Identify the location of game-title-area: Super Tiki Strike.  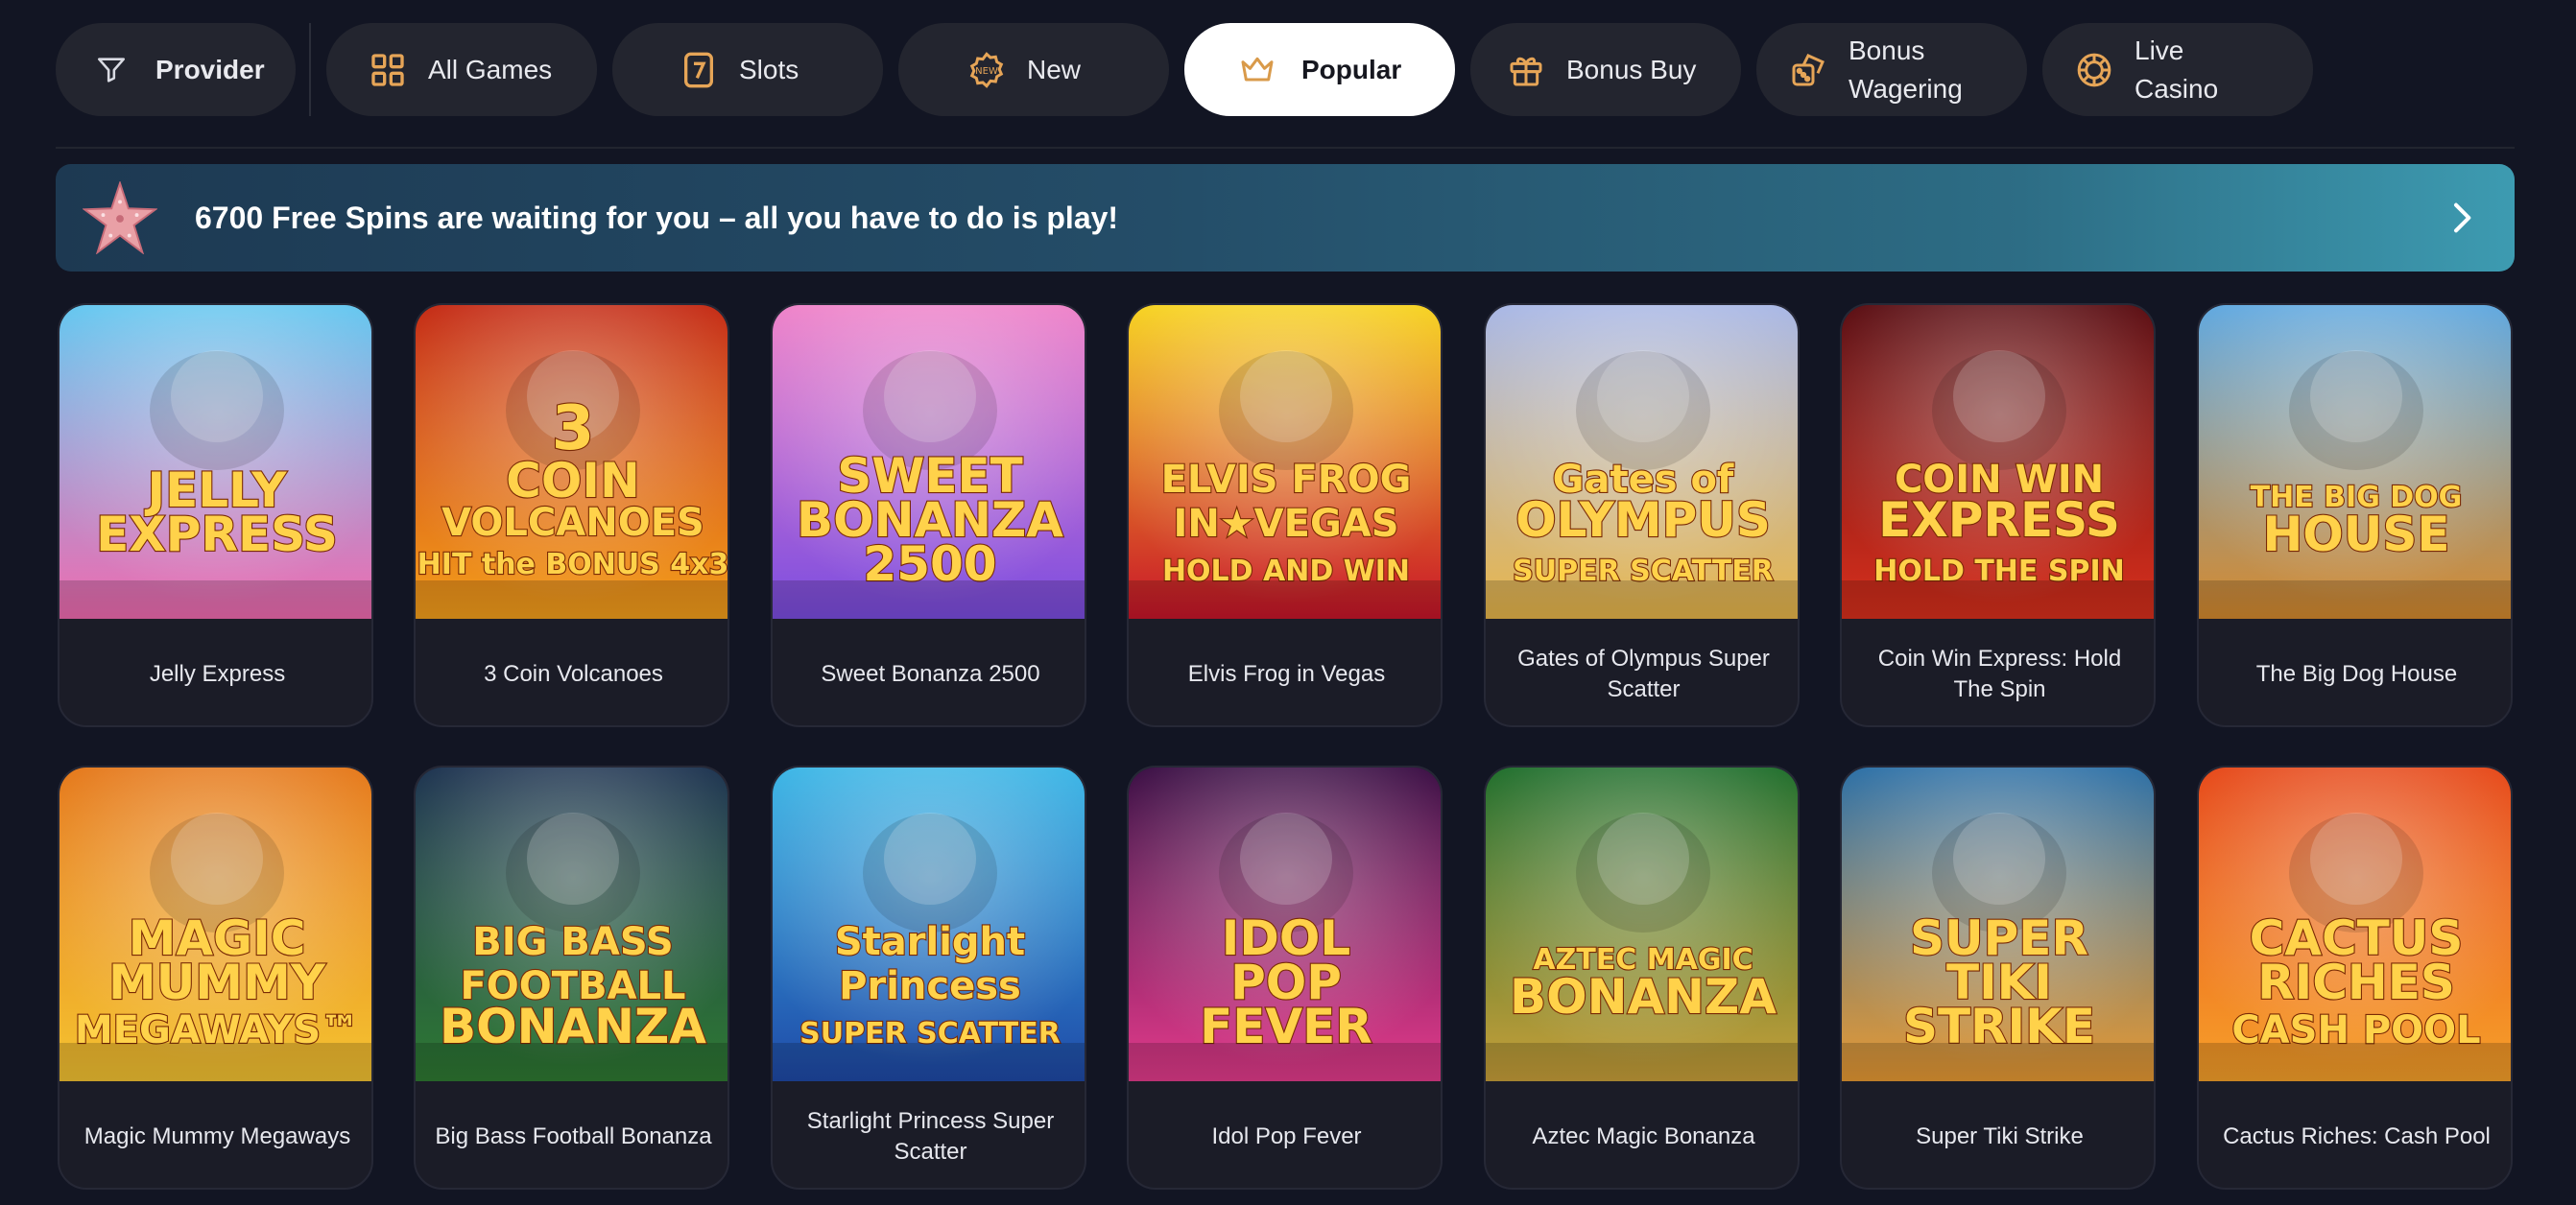
(1998, 1135).